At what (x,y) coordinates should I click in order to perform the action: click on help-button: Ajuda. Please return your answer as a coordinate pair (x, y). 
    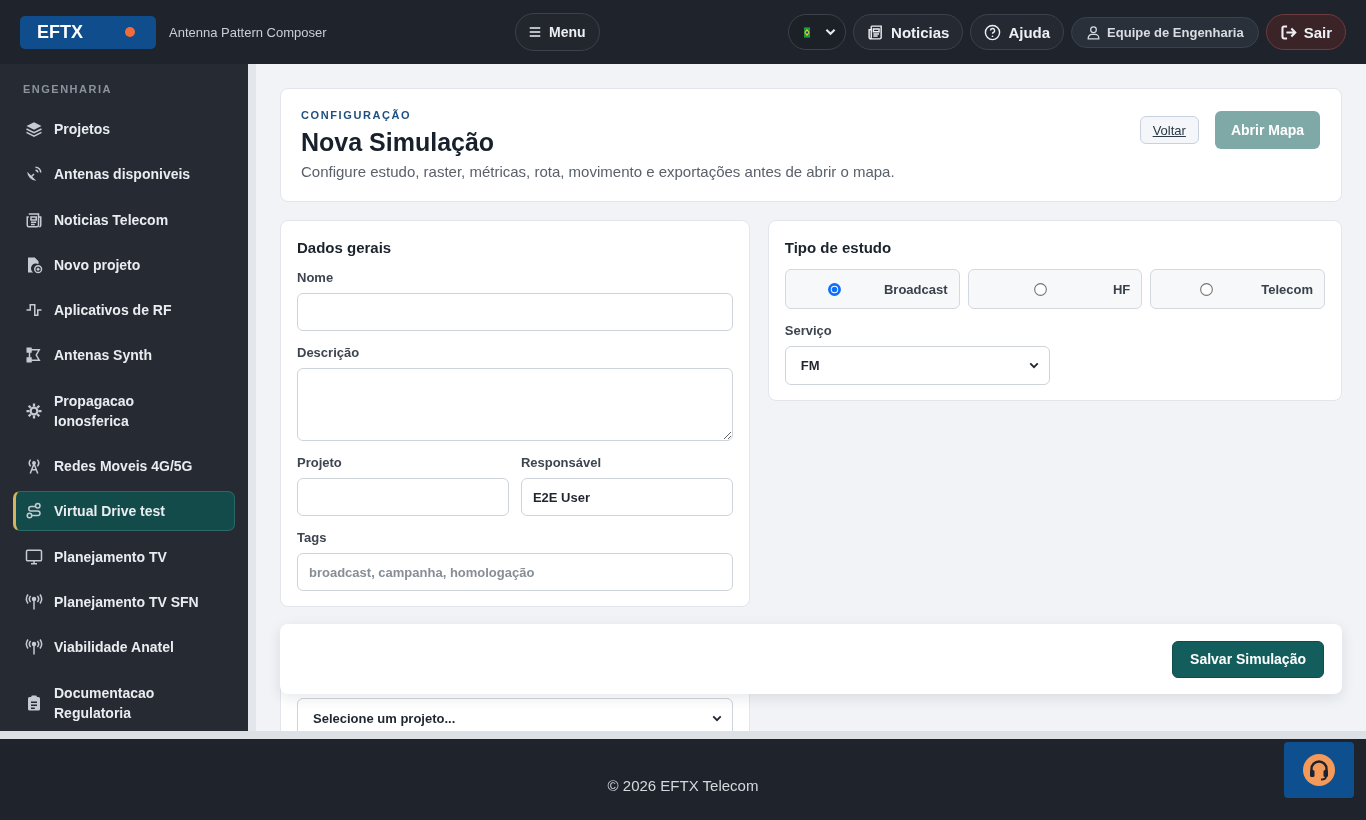
    Looking at the image, I should click on (1017, 32).